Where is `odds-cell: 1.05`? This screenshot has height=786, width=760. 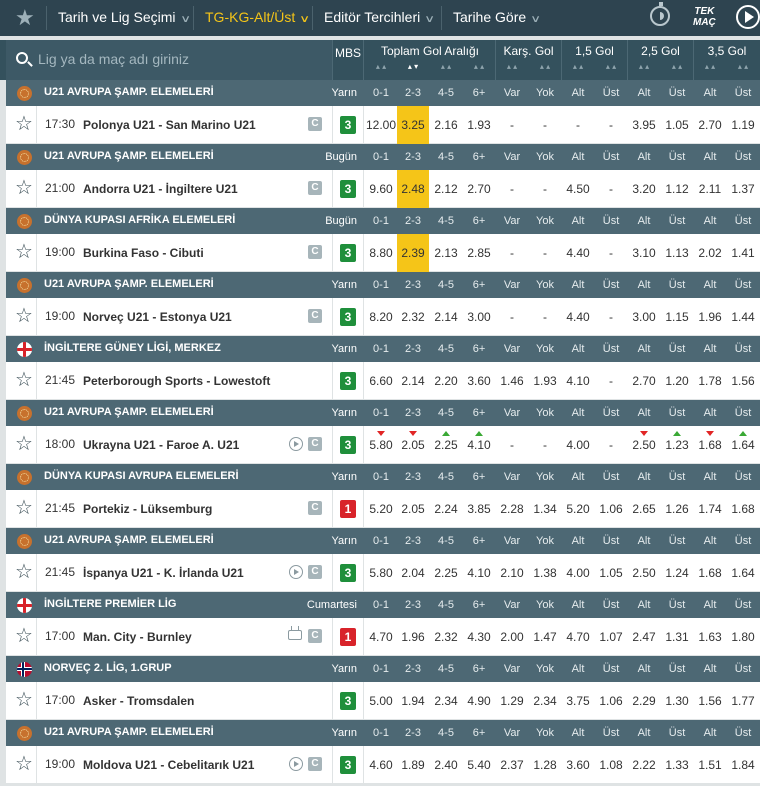
odds-cell: 1.05 is located at coordinates (677, 125).